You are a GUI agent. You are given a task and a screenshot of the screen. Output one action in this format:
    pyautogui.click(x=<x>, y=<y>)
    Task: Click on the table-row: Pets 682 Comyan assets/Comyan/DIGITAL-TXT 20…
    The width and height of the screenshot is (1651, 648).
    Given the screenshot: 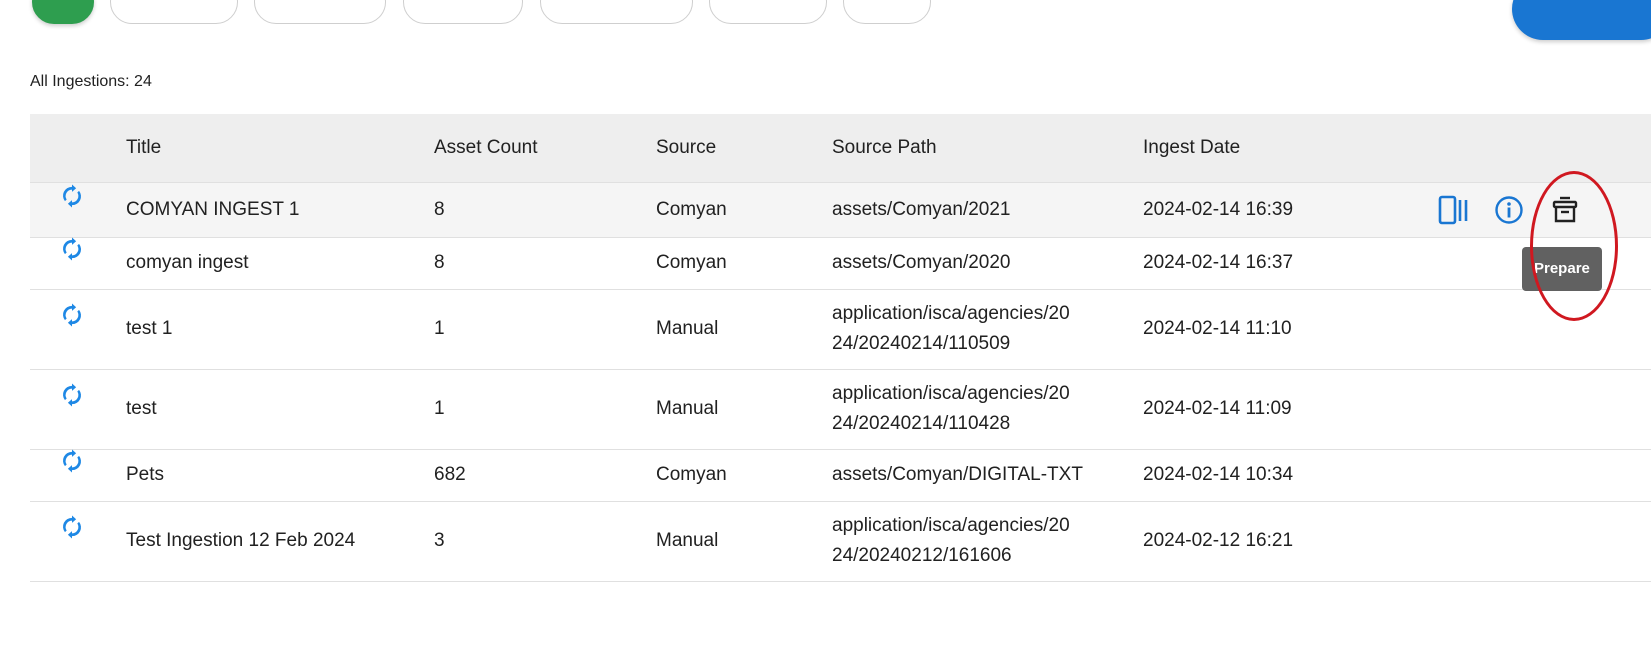 What is the action you would take?
    pyautogui.click(x=840, y=475)
    